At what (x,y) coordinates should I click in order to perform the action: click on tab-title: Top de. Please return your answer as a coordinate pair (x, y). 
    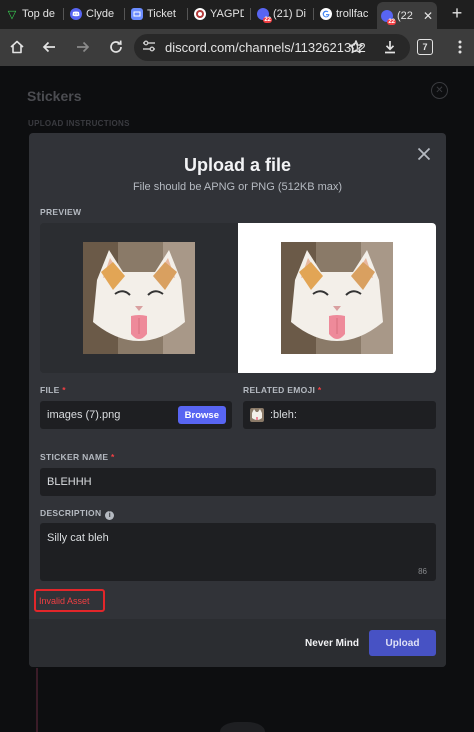
    Looking at the image, I should click on (39, 14).